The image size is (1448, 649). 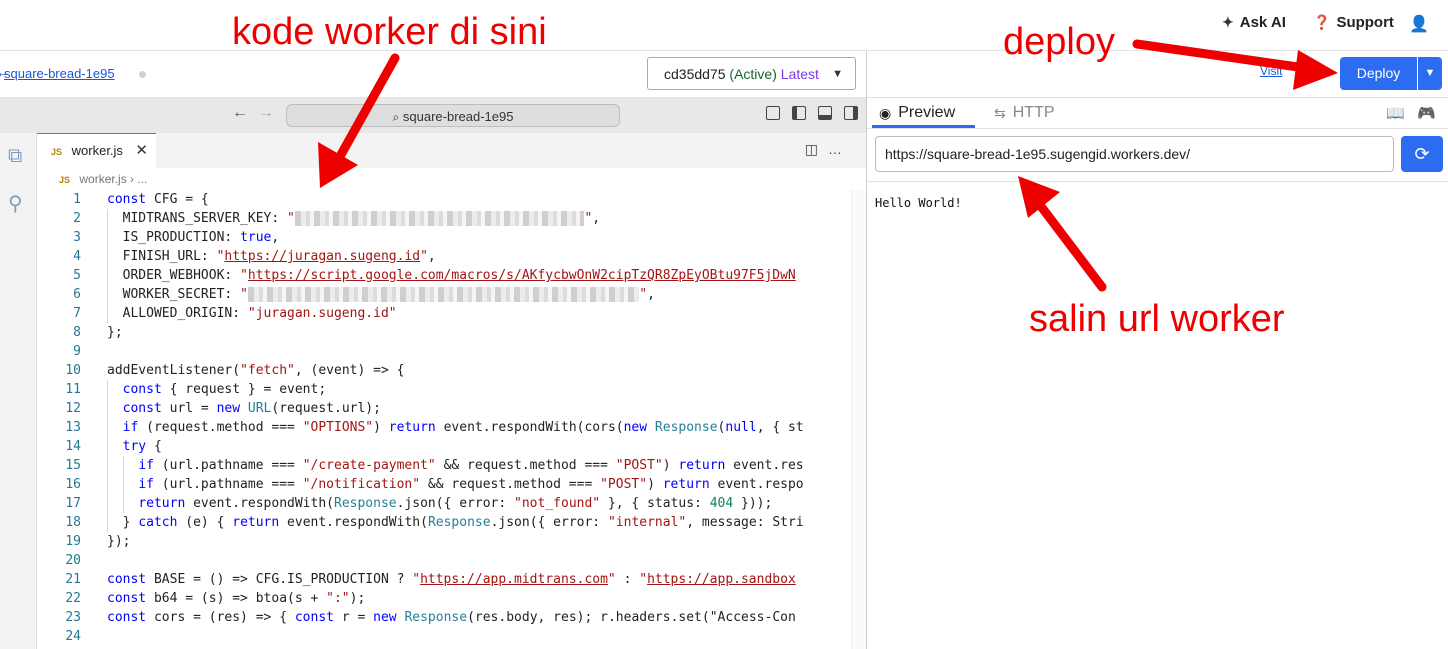 I want to click on arrow-to-url, so click(x=1071, y=246).